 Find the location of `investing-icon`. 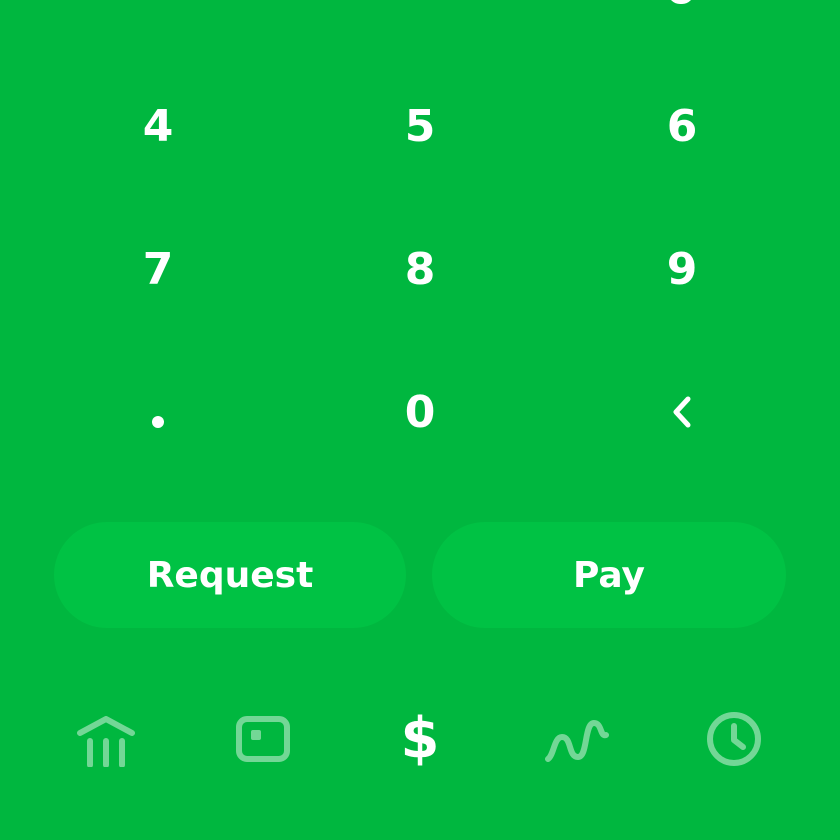

investing-icon is located at coordinates (577, 741).